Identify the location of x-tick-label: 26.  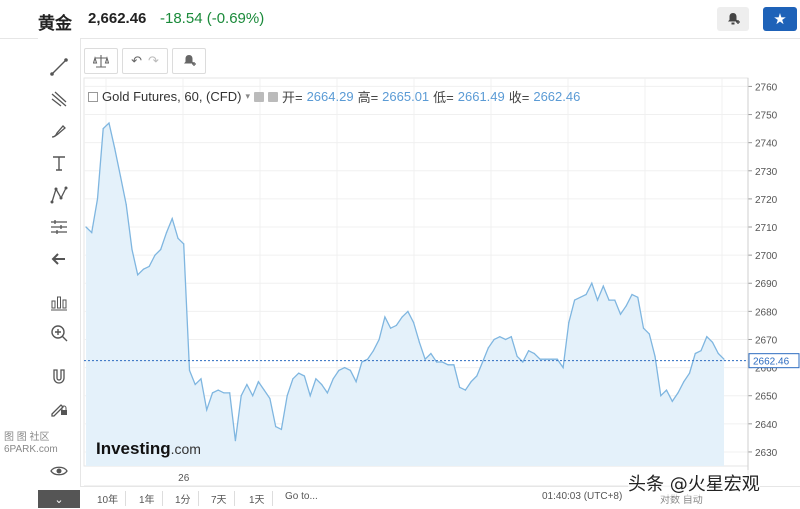
(184, 478).